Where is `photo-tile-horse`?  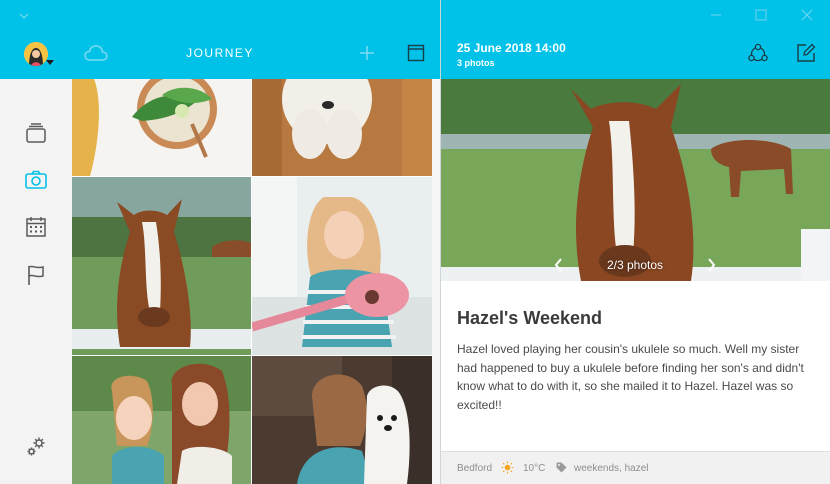
photo-tile-horse is located at coordinates (161, 266).